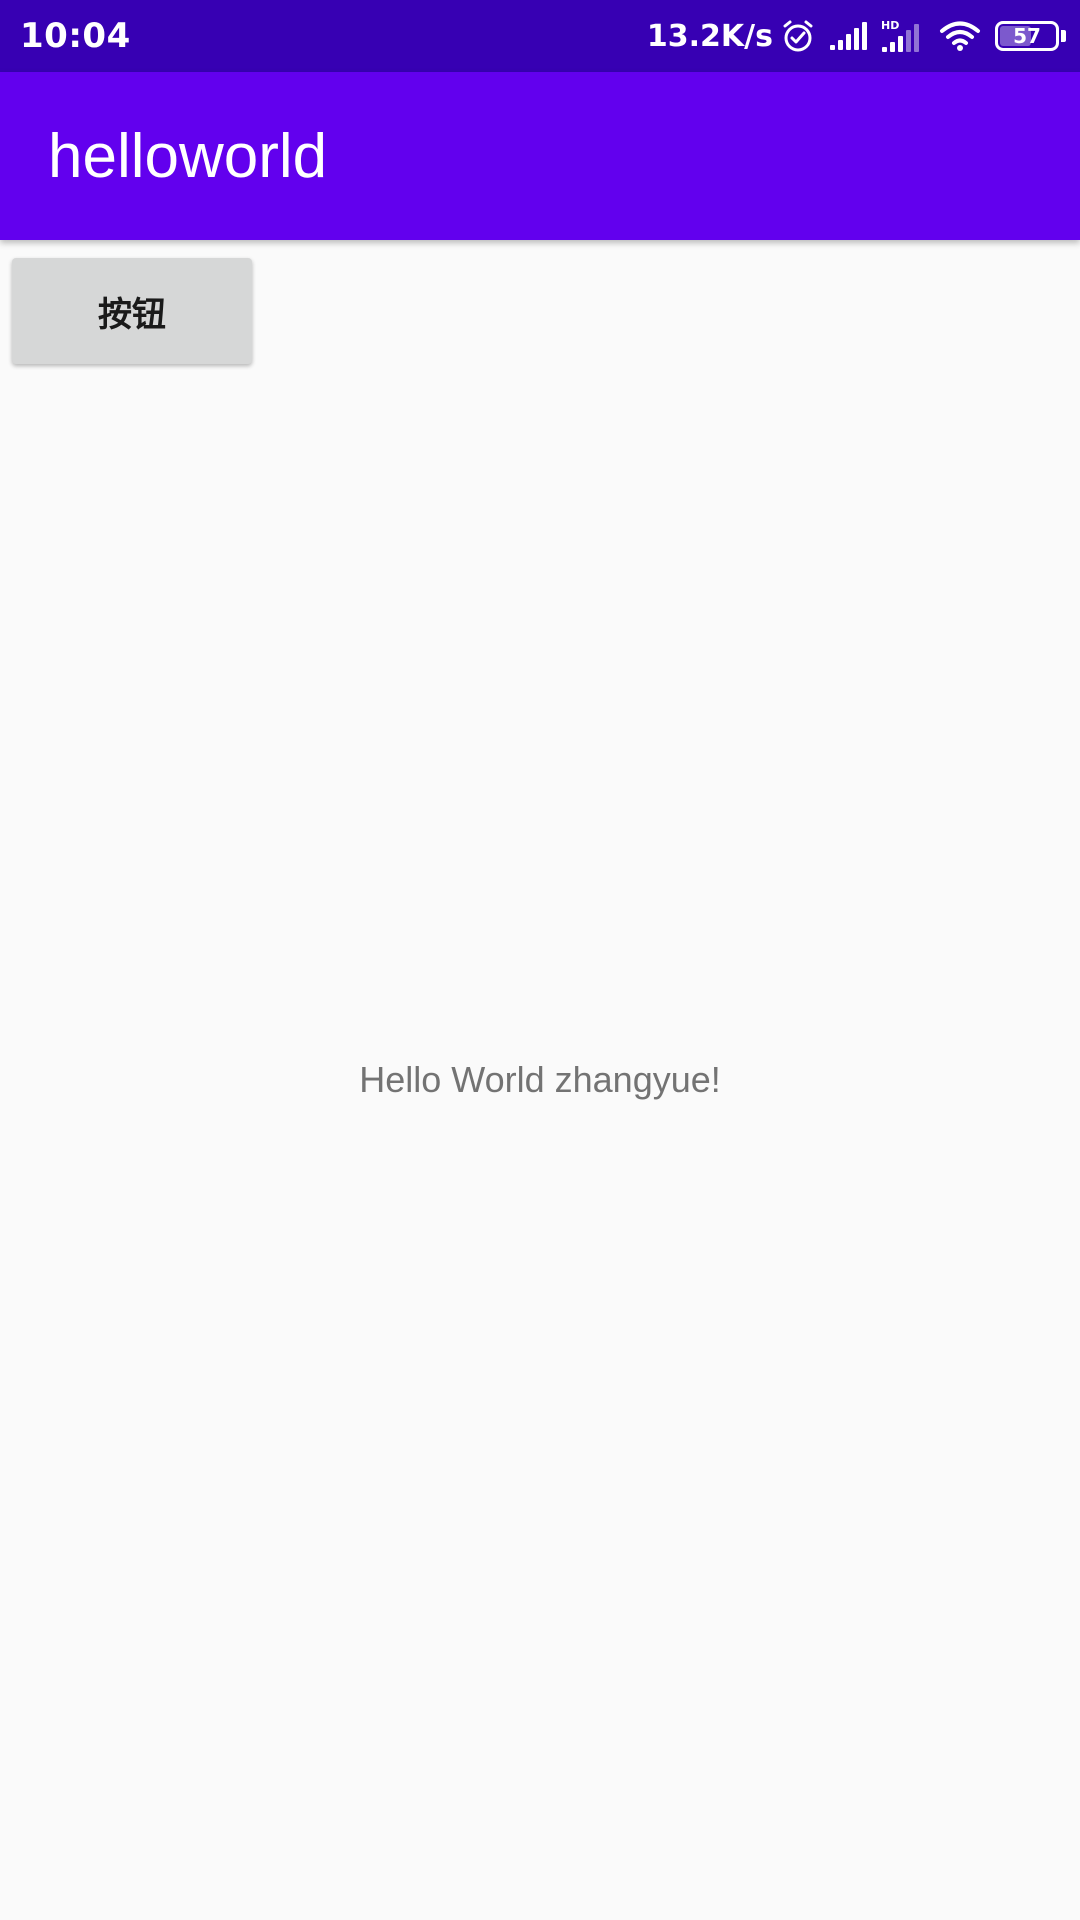 This screenshot has width=1080, height=1920. What do you see at coordinates (890, 25) in the screenshot?
I see `hd-label: HD` at bounding box center [890, 25].